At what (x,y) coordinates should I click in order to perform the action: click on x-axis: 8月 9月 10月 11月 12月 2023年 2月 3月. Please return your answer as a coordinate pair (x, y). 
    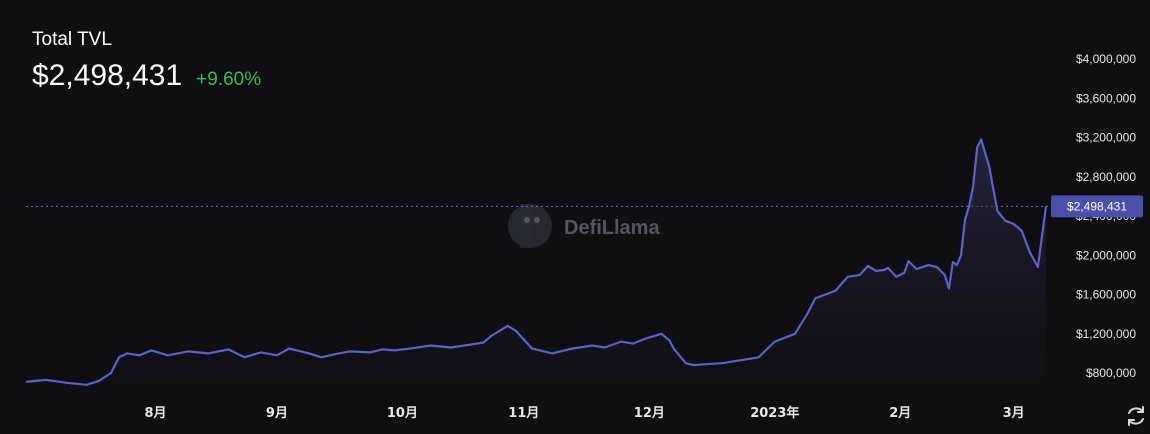
    Looking at the image, I should click on (585, 413).